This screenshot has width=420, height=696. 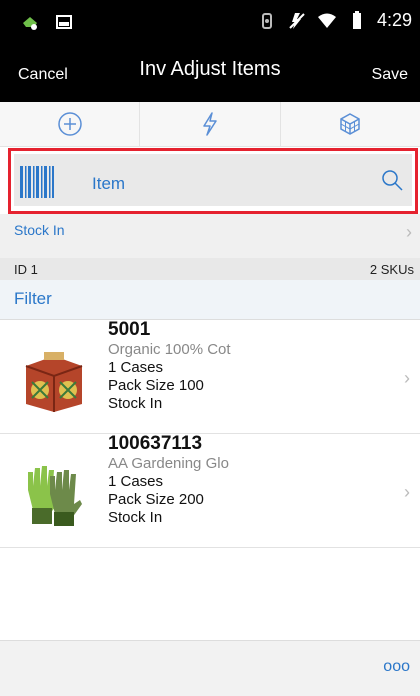 I want to click on reason-selector: Stock In ›, so click(x=210, y=236).